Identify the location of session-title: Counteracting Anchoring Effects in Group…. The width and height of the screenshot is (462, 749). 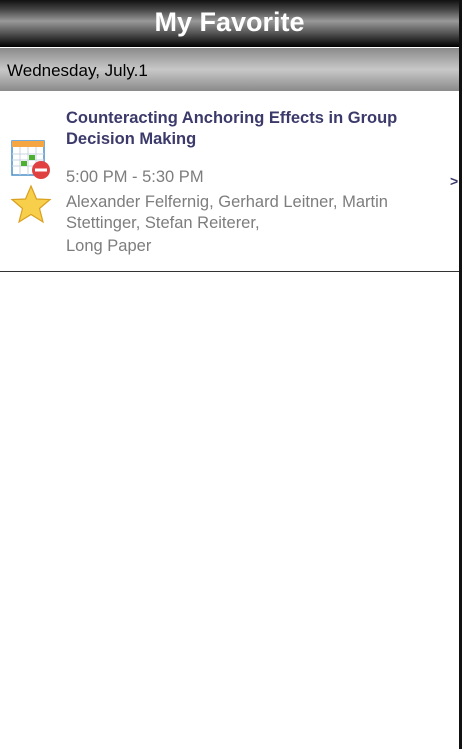
(251, 129).